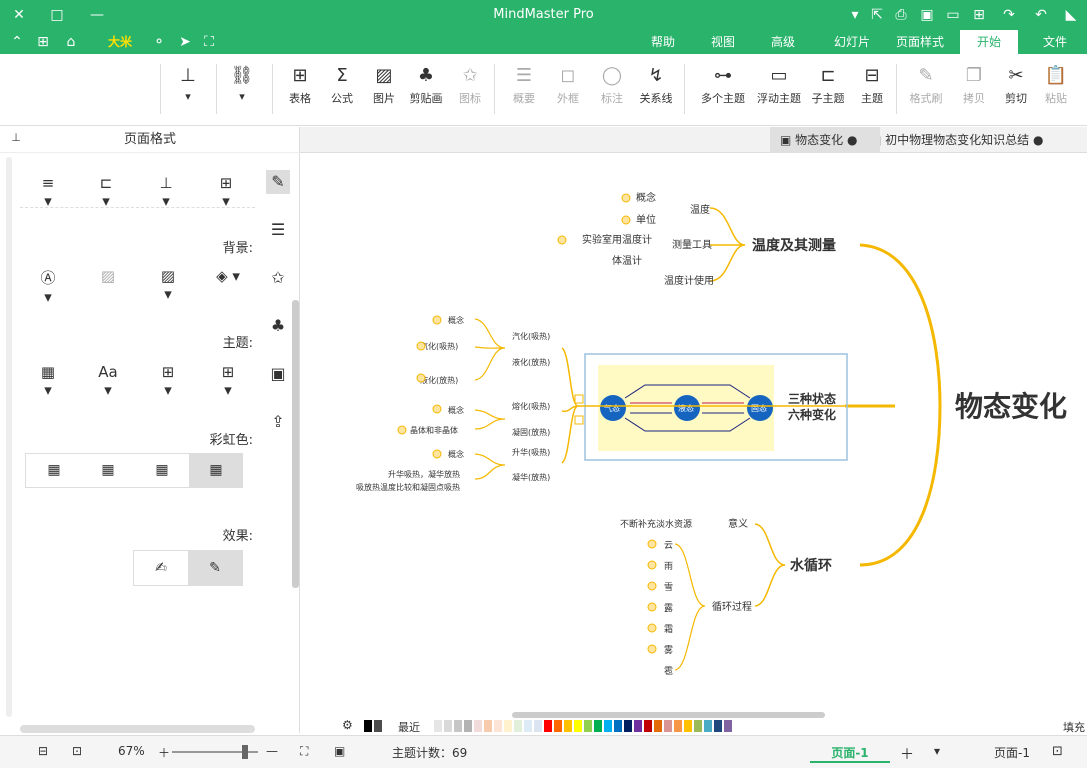 The image size is (1087, 768). I want to click on g2-crystal: 晶体和非晶体, so click(434, 430).